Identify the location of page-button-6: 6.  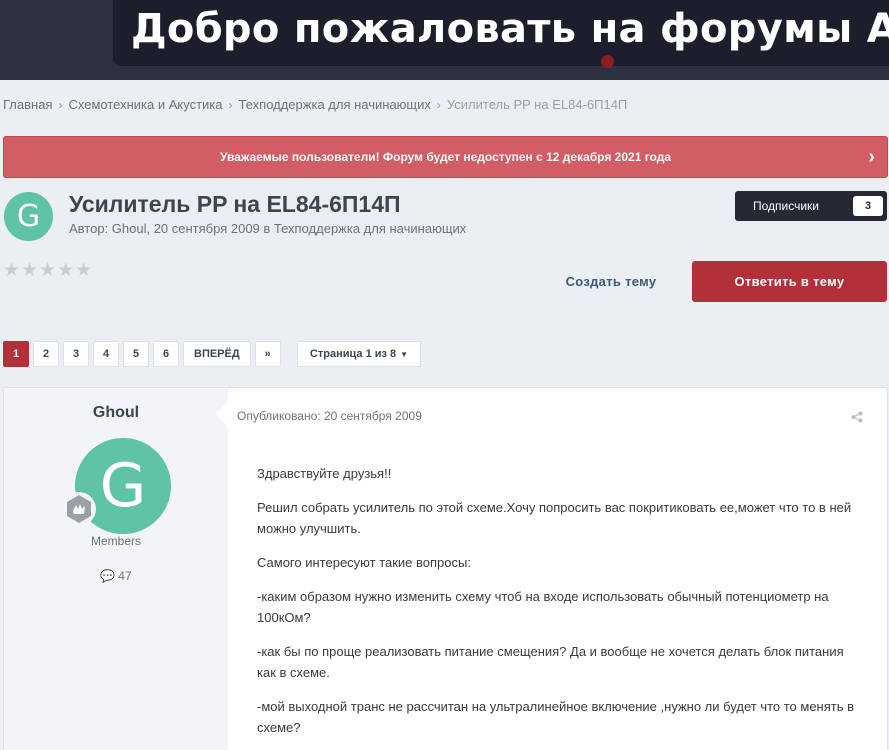
(166, 354).